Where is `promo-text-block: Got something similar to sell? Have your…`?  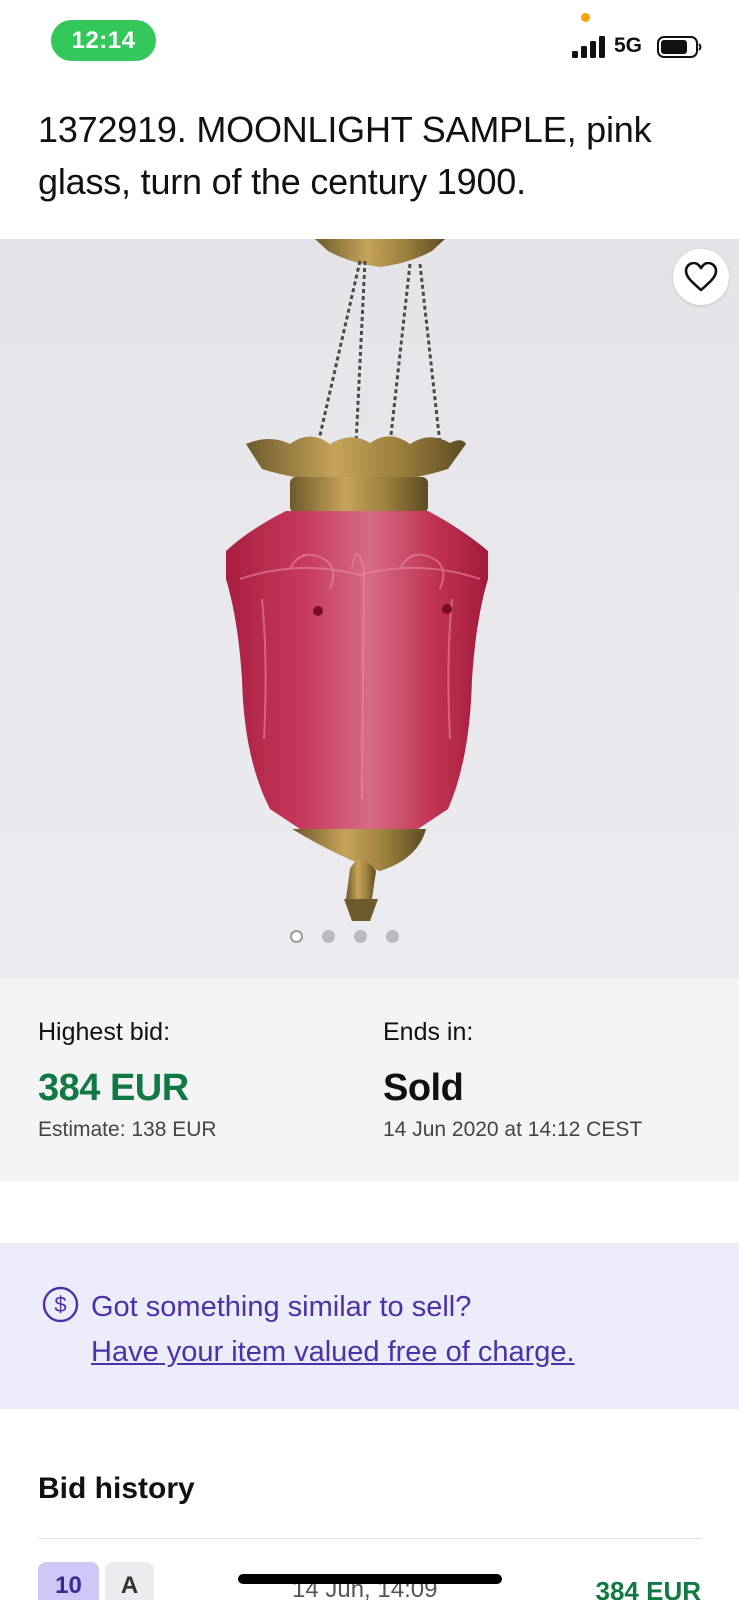 promo-text-block: Got something similar to sell? Have your… is located at coordinates (333, 1330).